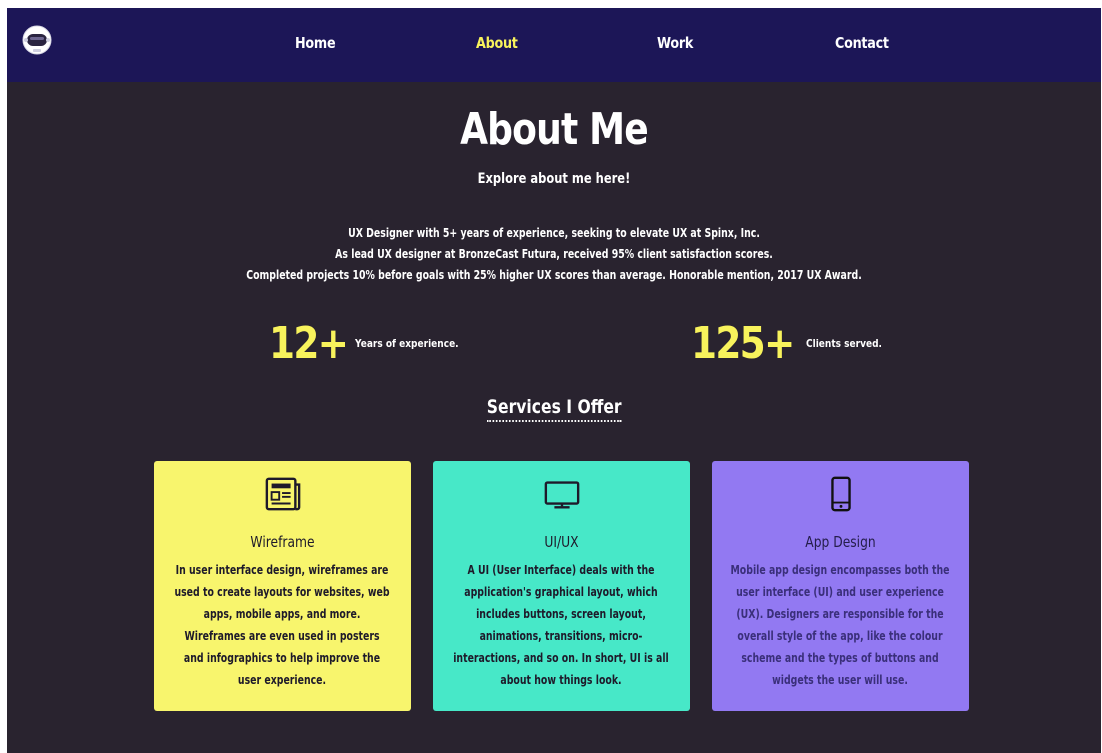 This screenshot has width=1102, height=753. What do you see at coordinates (497, 43) in the screenshot?
I see `nav-about: About` at bounding box center [497, 43].